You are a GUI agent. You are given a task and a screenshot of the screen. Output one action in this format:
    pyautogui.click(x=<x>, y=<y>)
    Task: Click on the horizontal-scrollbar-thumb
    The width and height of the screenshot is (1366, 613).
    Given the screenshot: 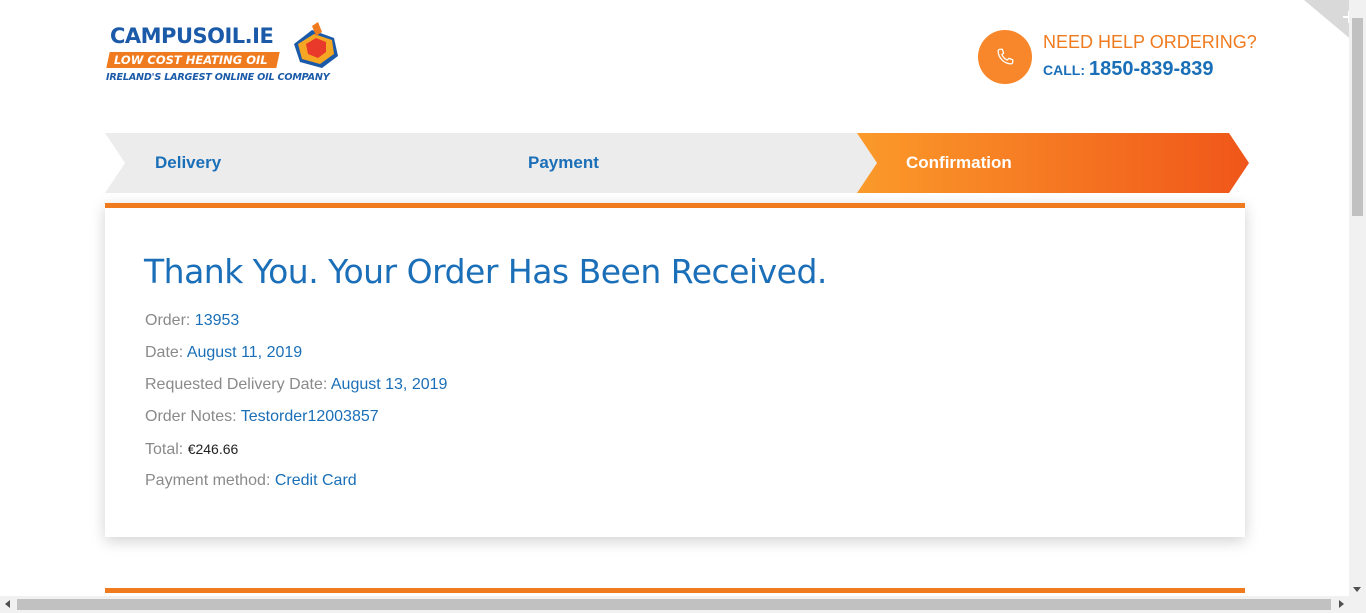 What is the action you would take?
    pyautogui.click(x=674, y=604)
    